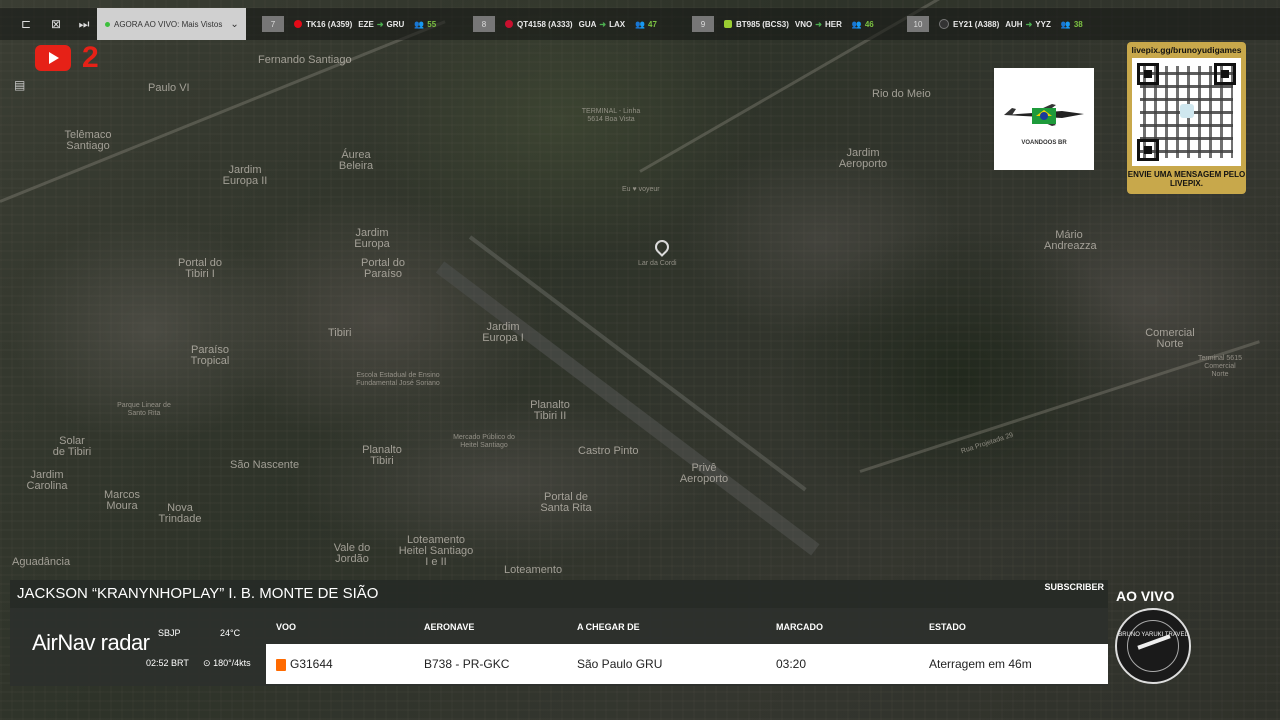 Image resolution: width=1280 pixels, height=720 pixels. What do you see at coordinates (372, 238) in the screenshot?
I see `map-label: Jardim Europa` at bounding box center [372, 238].